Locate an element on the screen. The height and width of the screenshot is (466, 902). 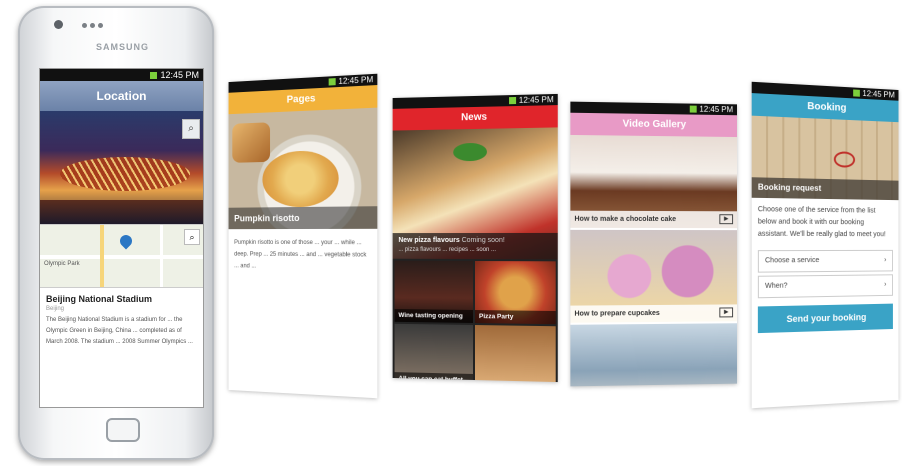
location-header: Location is located at coordinates (121, 96).